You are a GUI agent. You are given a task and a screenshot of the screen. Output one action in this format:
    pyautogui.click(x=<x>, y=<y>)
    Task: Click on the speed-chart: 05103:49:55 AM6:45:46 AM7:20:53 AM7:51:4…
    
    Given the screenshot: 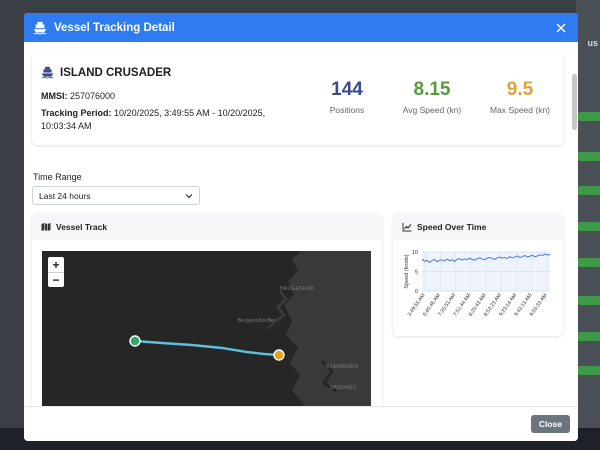 What is the action you would take?
    pyautogui.click(x=477, y=284)
    